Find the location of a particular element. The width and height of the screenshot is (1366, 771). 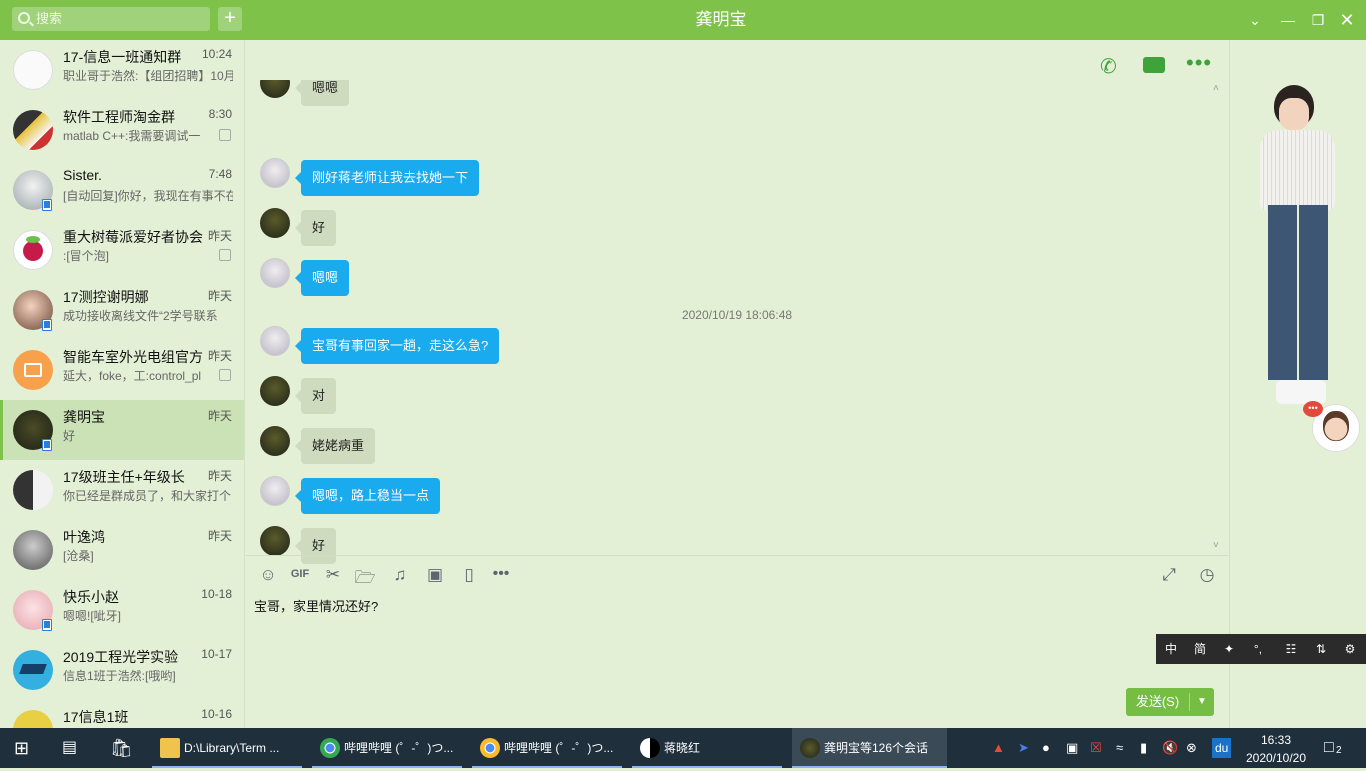

volume-muted-icon: 🔇 is located at coordinates (1170, 748).